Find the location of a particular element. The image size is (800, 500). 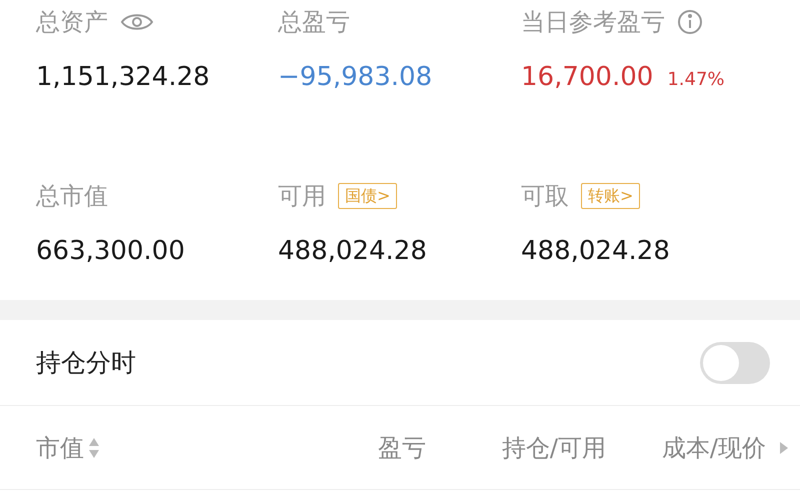

stat-label: 总资产 is located at coordinates (72, 22).